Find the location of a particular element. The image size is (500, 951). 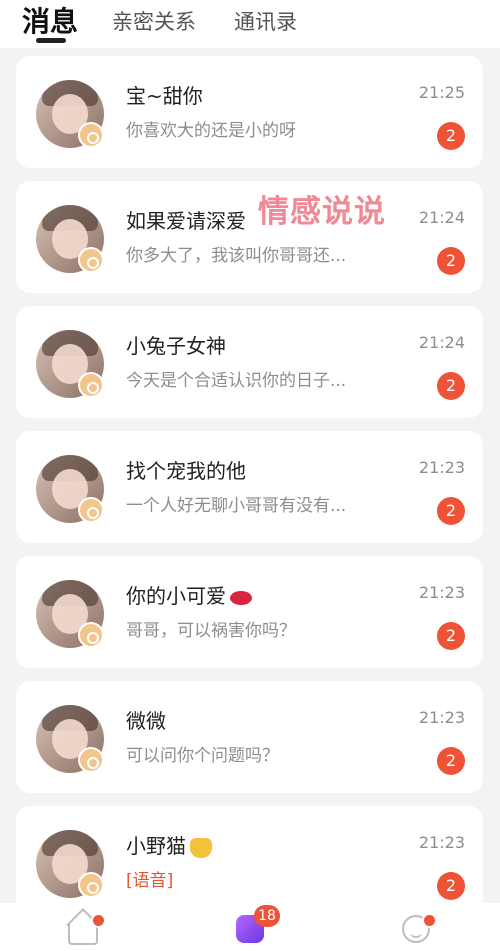

contact-name: 小兔子女神 is located at coordinates (176, 346).